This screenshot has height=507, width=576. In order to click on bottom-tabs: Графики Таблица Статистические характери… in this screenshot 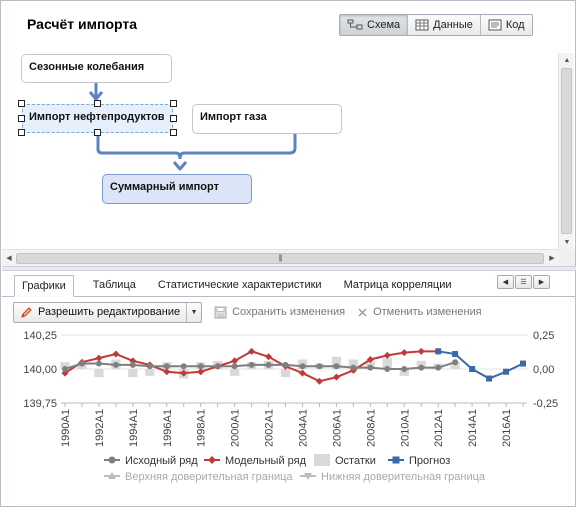, I will do `click(240, 286)`.